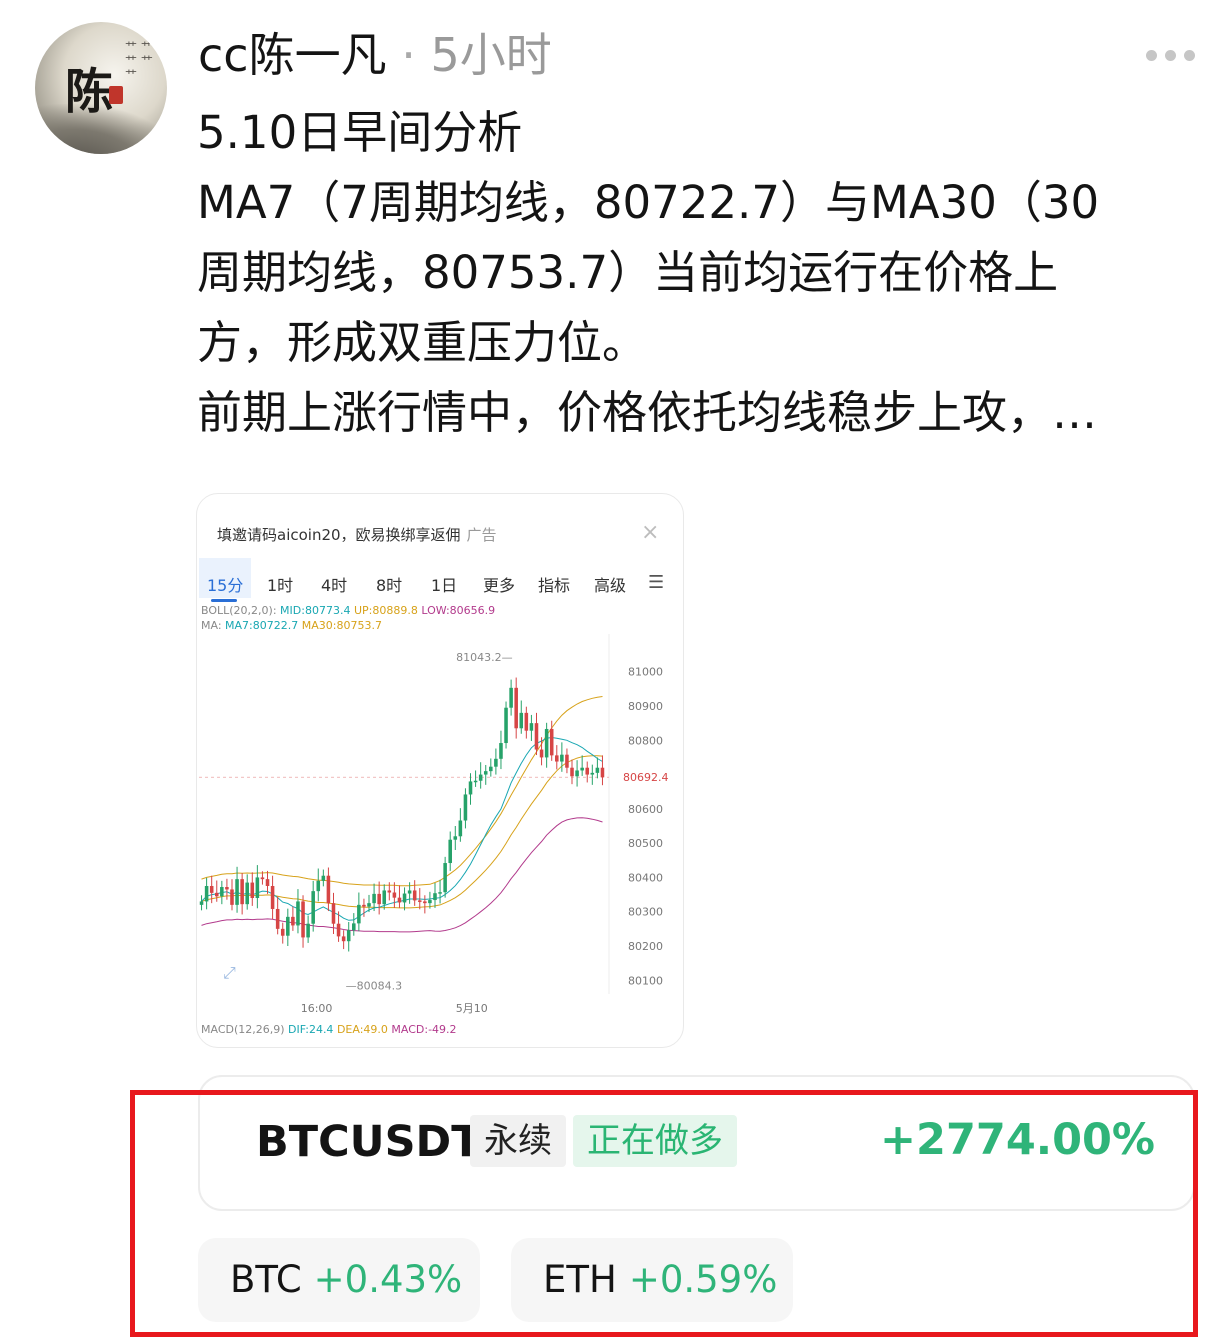 The height and width of the screenshot is (1342, 1228). I want to click on ma7-value: MA7:80722.7, so click(262, 625).